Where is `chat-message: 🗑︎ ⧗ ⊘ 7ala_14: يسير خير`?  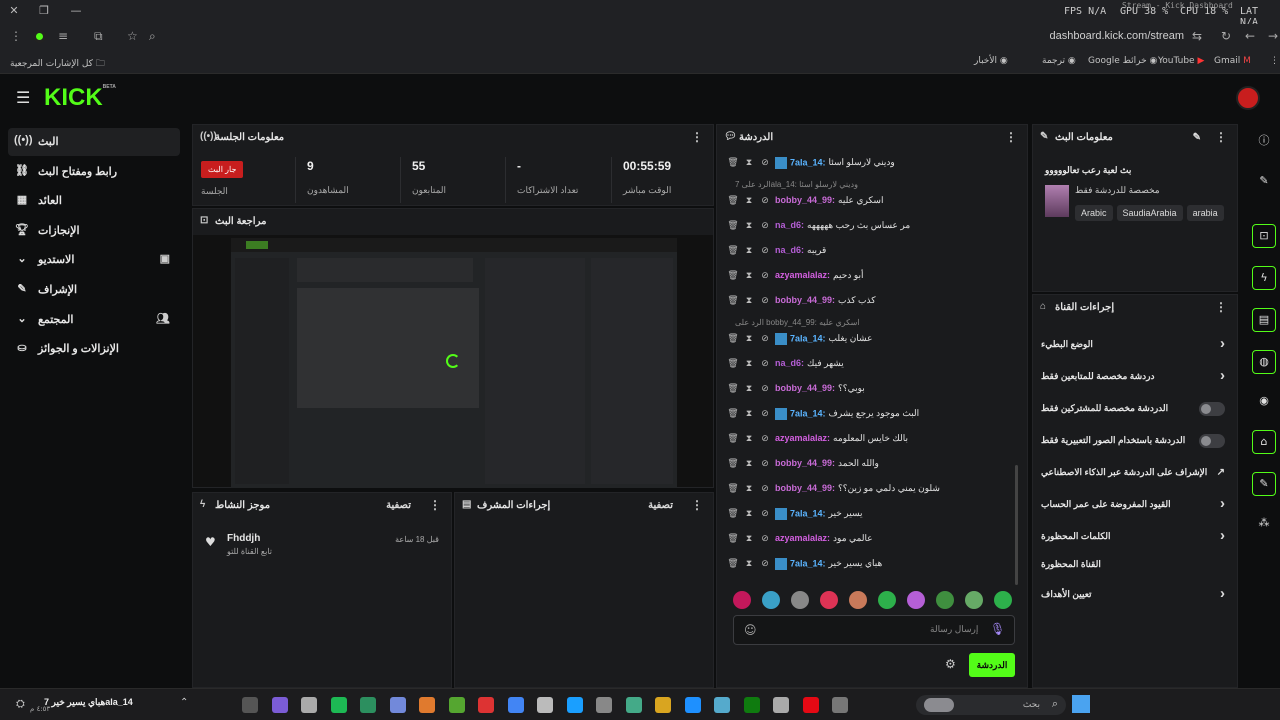
chat-message: 🗑︎ ⧗ ⊘ 7ala_14: يسير خير is located at coordinates (862, 518).